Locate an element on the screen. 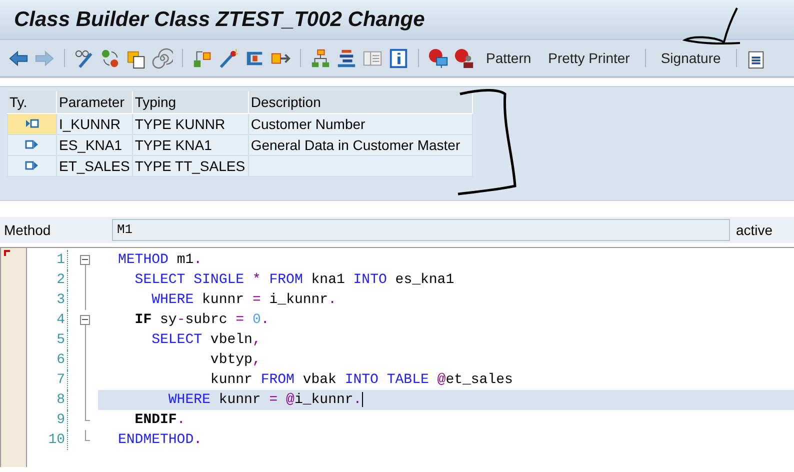  column-header: Description is located at coordinates (360, 102).